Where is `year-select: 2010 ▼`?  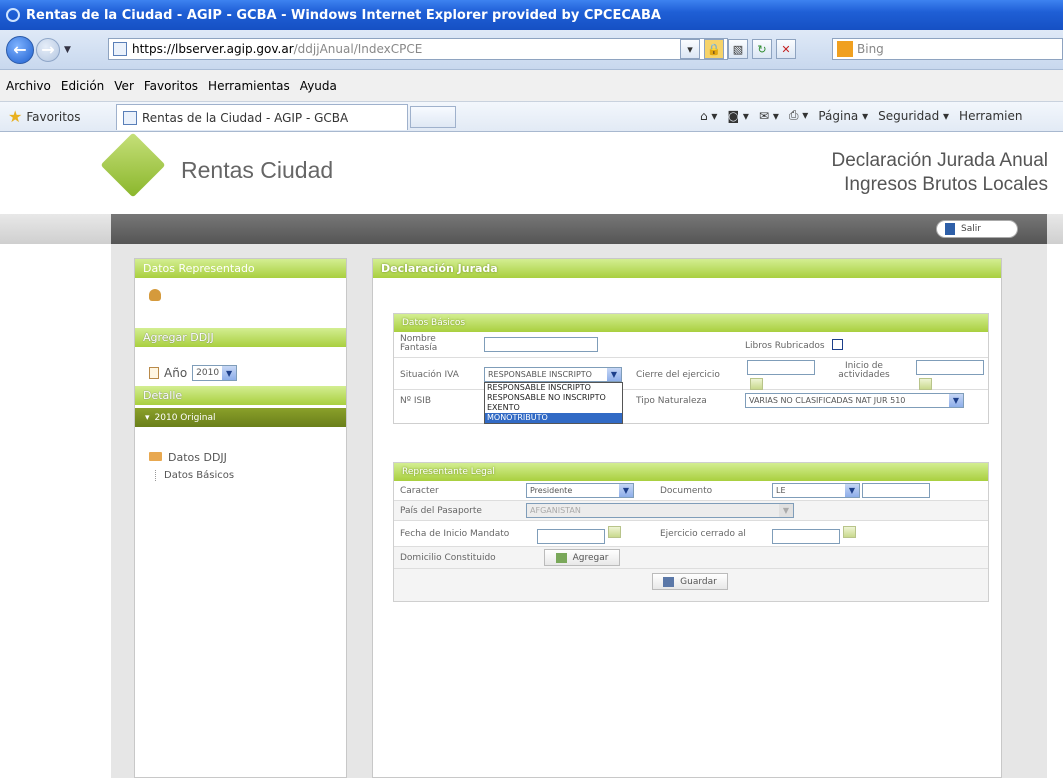 year-select: 2010 ▼ is located at coordinates (215, 373).